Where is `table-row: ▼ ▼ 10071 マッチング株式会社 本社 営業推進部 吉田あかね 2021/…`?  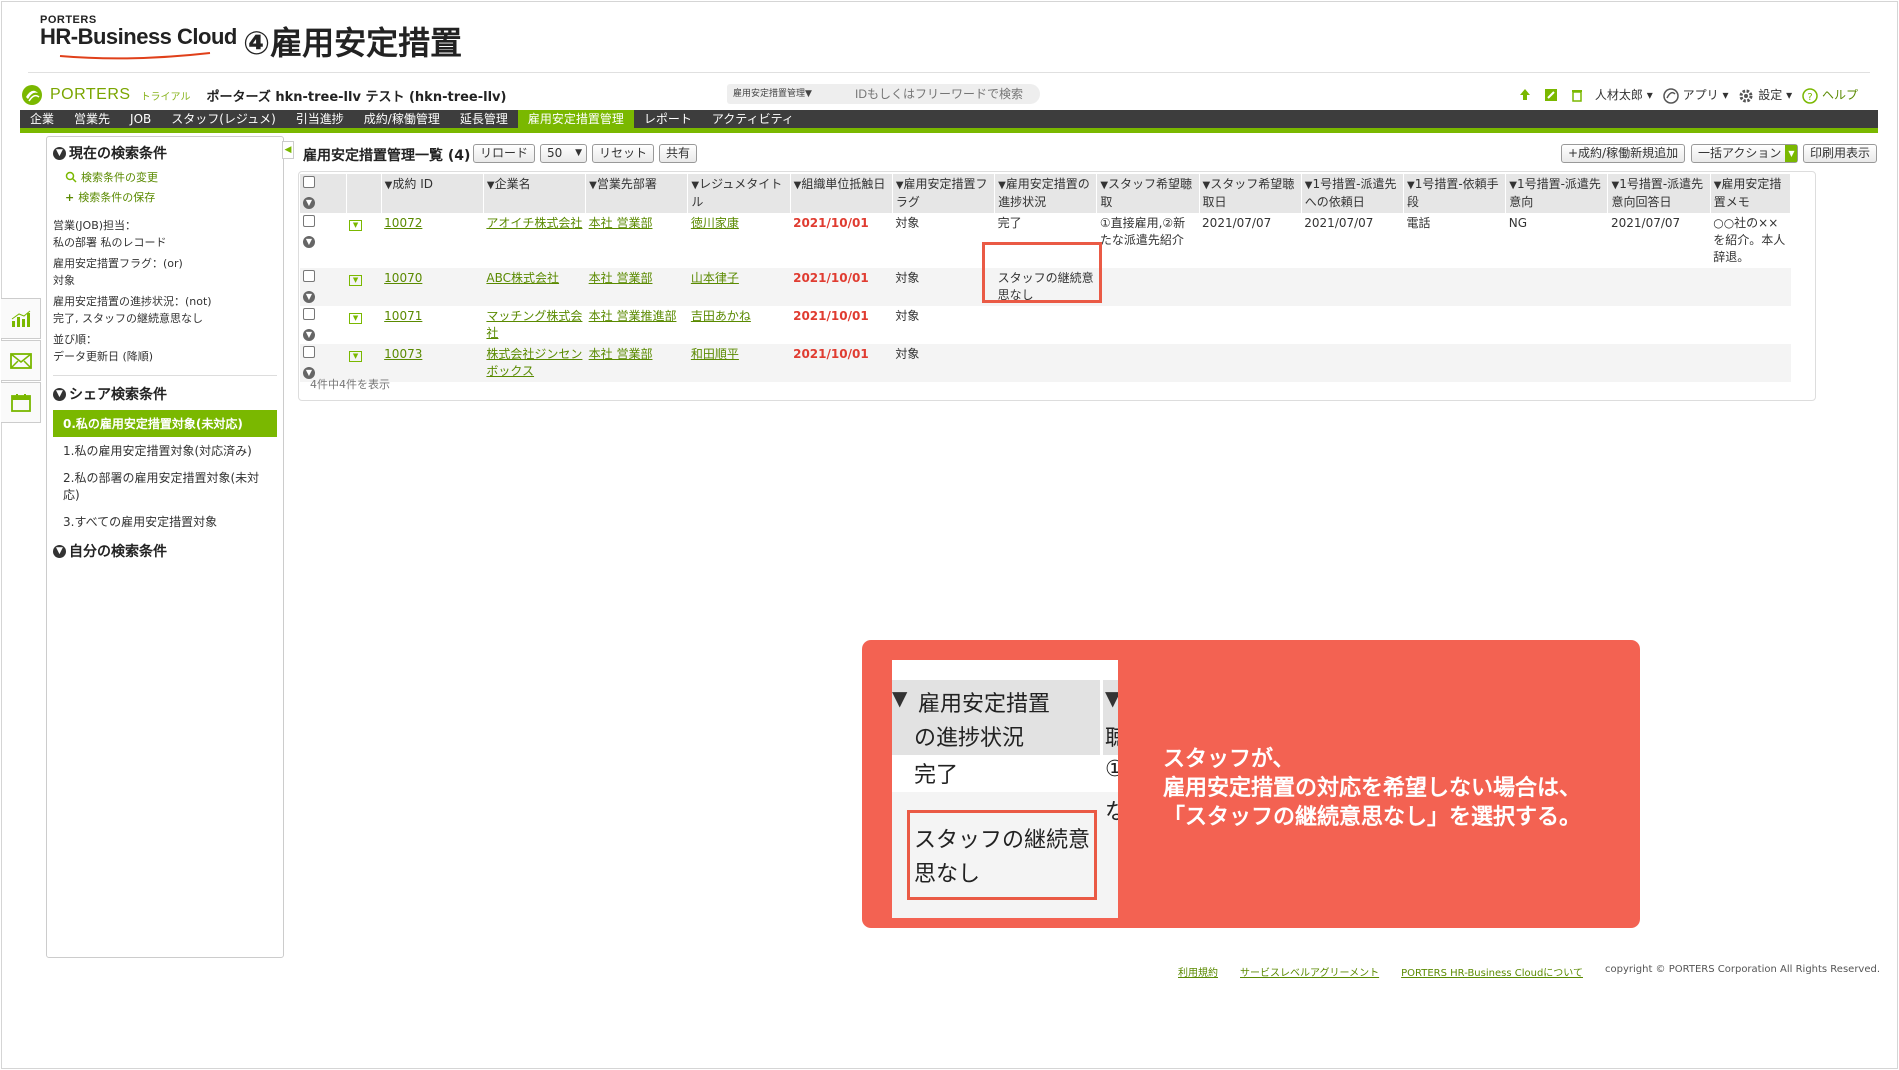
table-row: ▼ ▼ 10071 マッチング株式会社 本社 営業推進部 吉田あかね 2021/… is located at coordinates (1045, 325).